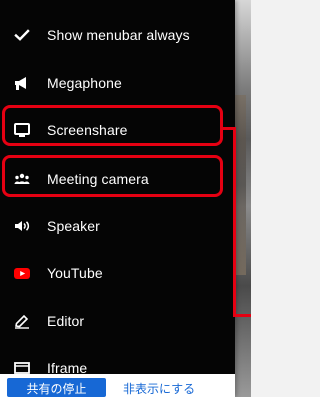 The image size is (320, 397). What do you see at coordinates (234, 222) in the screenshot?
I see `annotation-connector-vertical` at bounding box center [234, 222].